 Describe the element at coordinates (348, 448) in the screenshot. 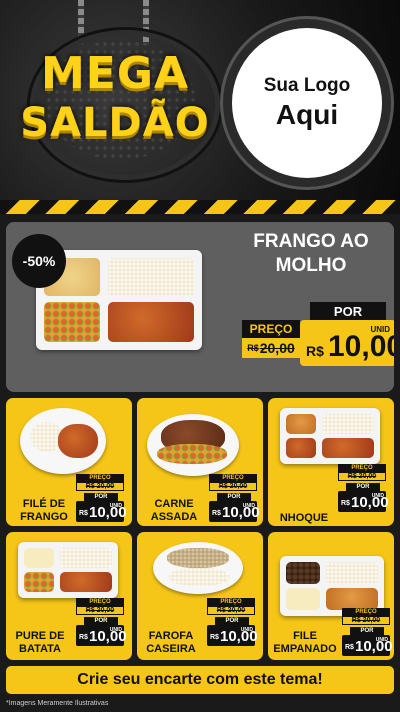

I see `food-gnocchi` at that location.